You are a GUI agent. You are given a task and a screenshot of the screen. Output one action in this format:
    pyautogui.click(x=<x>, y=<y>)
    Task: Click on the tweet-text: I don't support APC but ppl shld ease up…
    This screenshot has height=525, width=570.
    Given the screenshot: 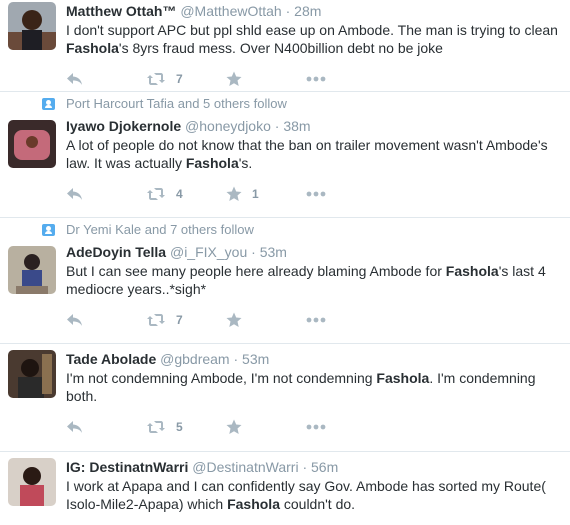 What is the action you would take?
    pyautogui.click(x=313, y=39)
    